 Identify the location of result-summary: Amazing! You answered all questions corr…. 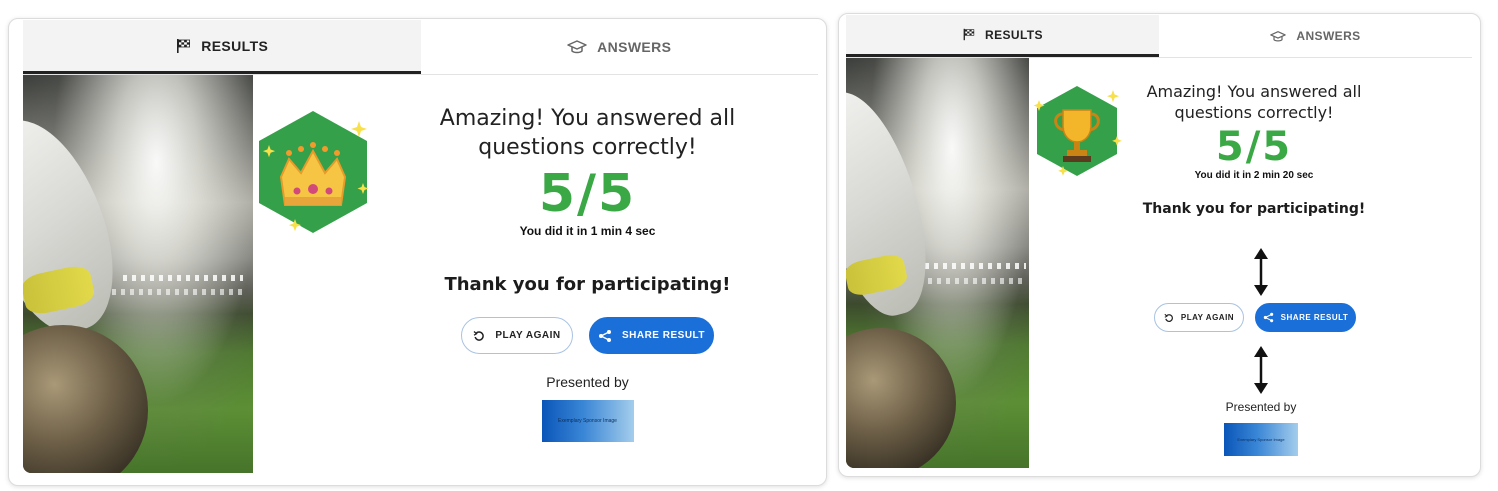
(1254, 149).